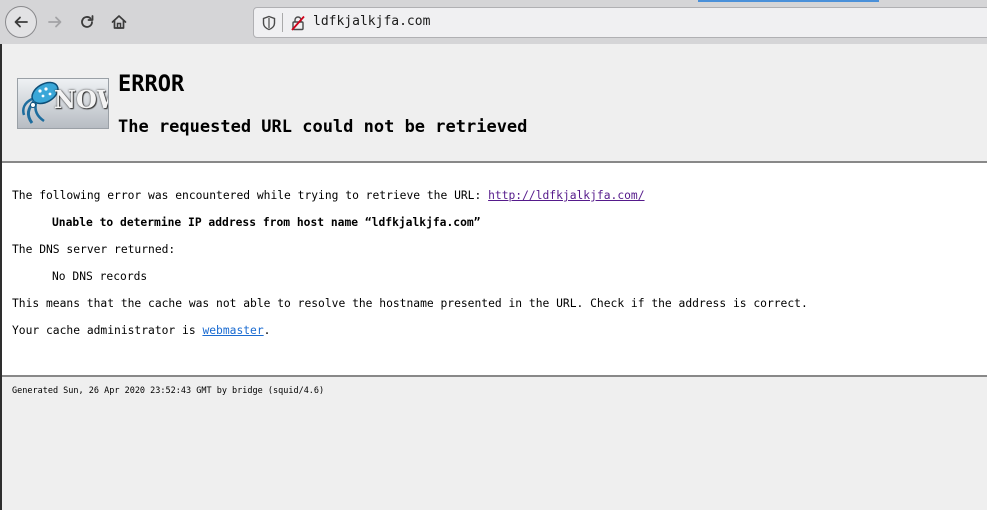 The width and height of the screenshot is (987, 510). I want to click on admin-suffix: ., so click(267, 330).